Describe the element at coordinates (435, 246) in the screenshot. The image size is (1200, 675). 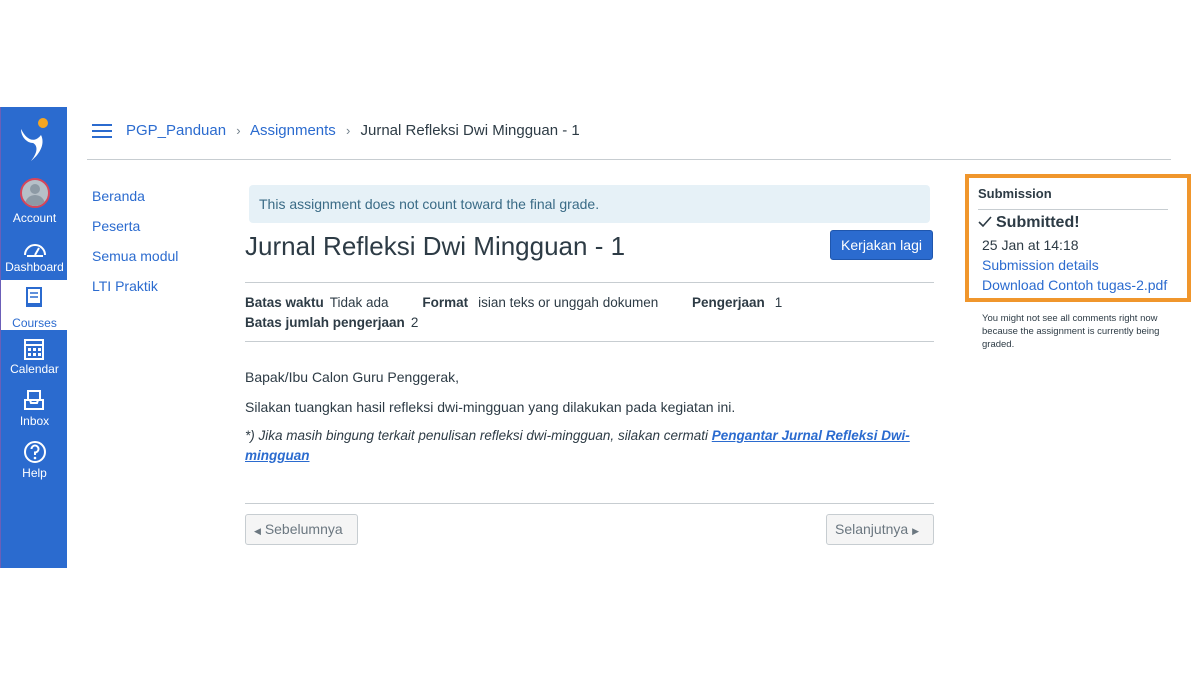
I see `page-title: Jurnal Refleksi Dwi Mingguan - 1` at that location.